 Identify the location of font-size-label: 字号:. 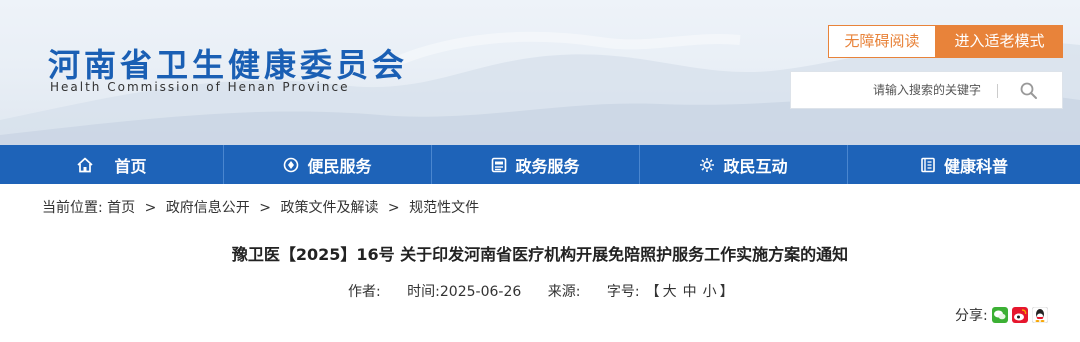
(623, 292).